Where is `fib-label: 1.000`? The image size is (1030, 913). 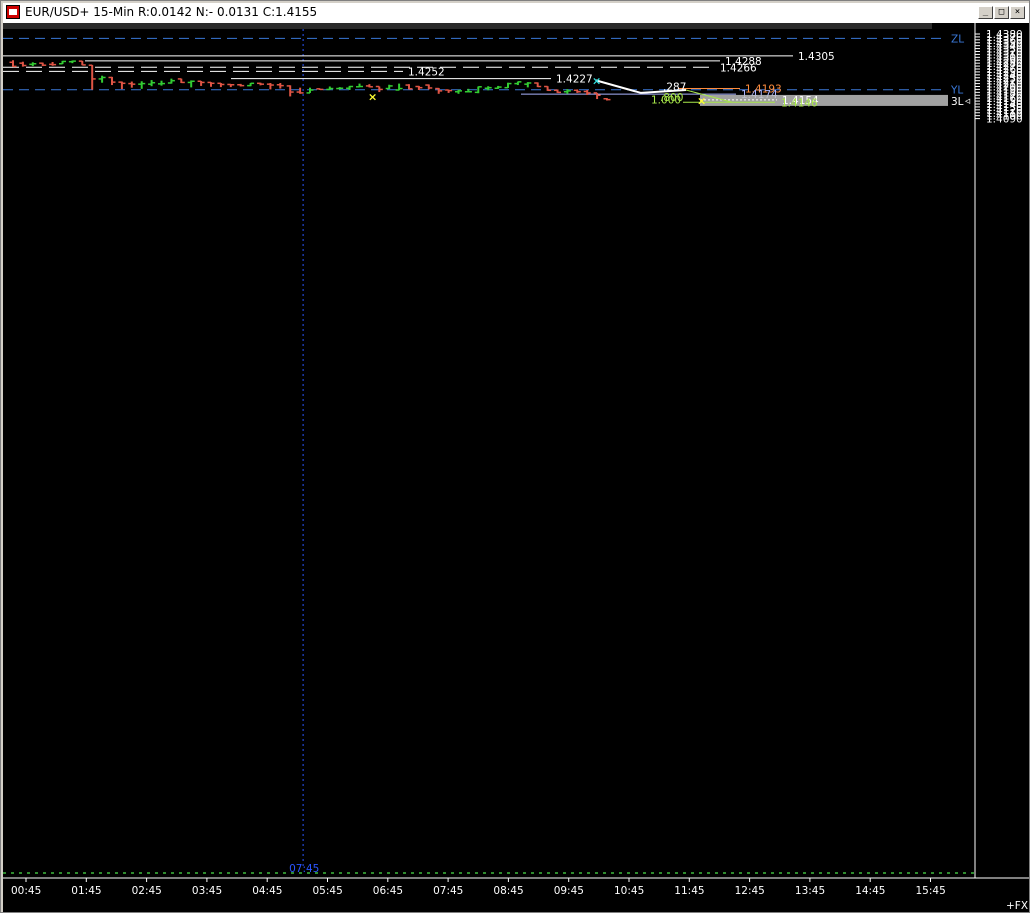
fib-label: 1.000 is located at coordinates (666, 100).